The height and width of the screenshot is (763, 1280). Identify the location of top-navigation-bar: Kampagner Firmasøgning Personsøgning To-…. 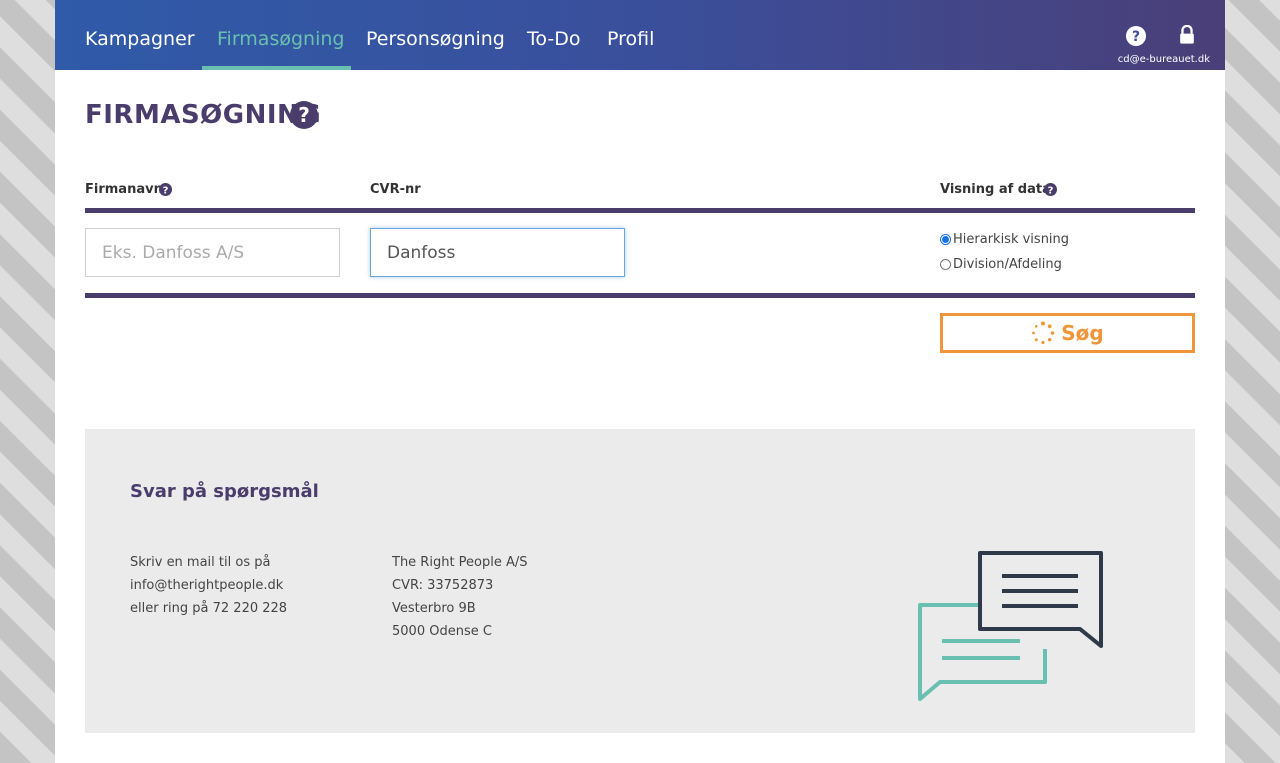
(640, 35).